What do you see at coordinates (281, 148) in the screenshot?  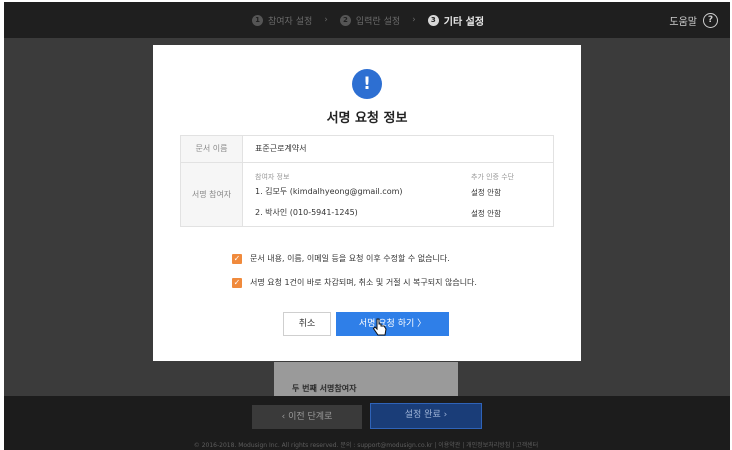 I see `document-name-value: 표준근로계약서` at bounding box center [281, 148].